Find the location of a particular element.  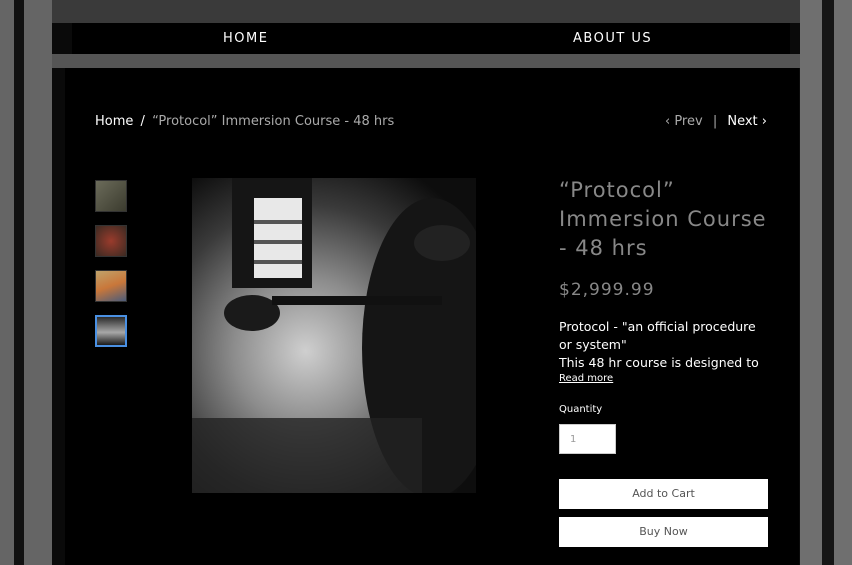

chevron-right-icon: › is located at coordinates (764, 121).